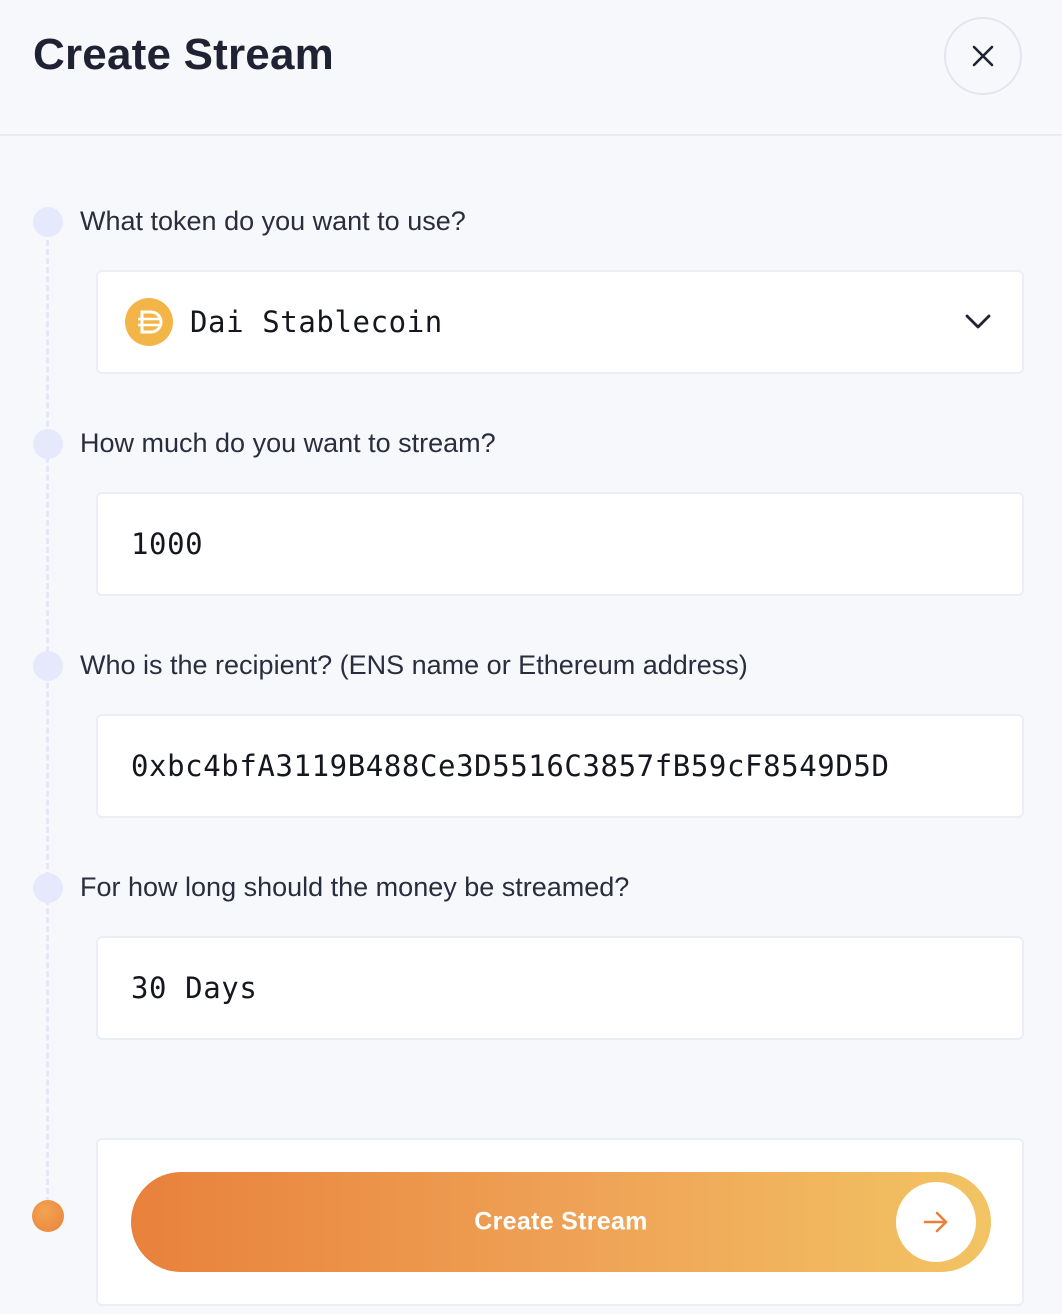 This screenshot has width=1062, height=1314. Describe the element at coordinates (48, 1216) in the screenshot. I see `step-dot-submit` at that location.